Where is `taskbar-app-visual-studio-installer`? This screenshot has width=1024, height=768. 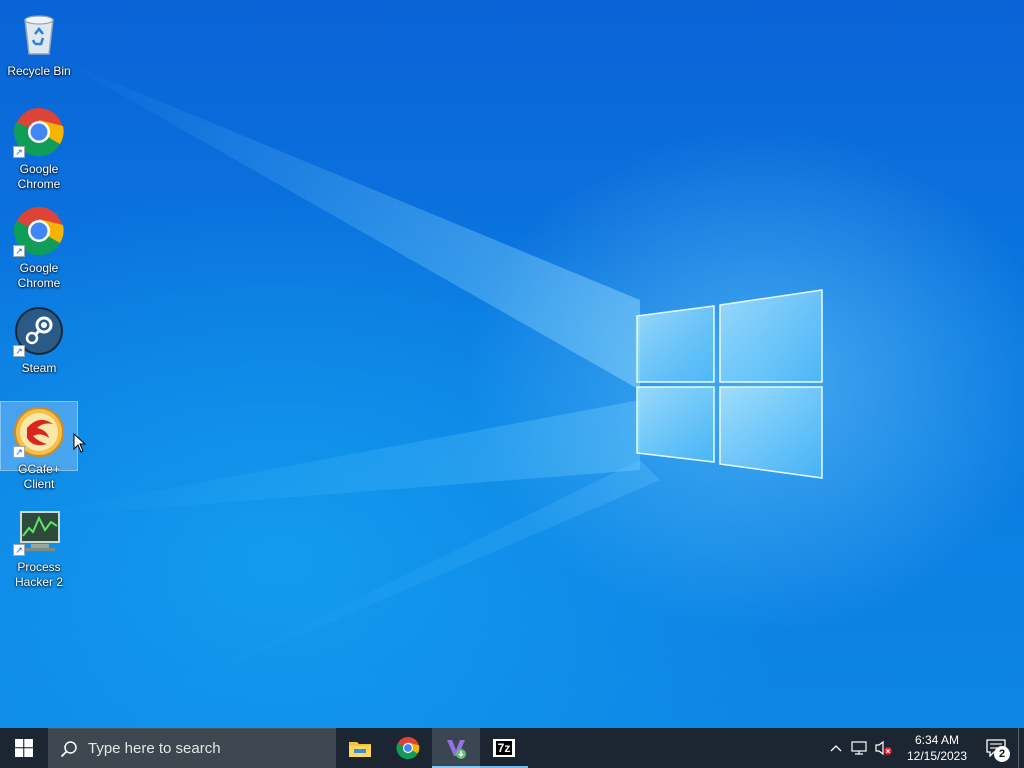 taskbar-app-visual-studio-installer is located at coordinates (456, 748).